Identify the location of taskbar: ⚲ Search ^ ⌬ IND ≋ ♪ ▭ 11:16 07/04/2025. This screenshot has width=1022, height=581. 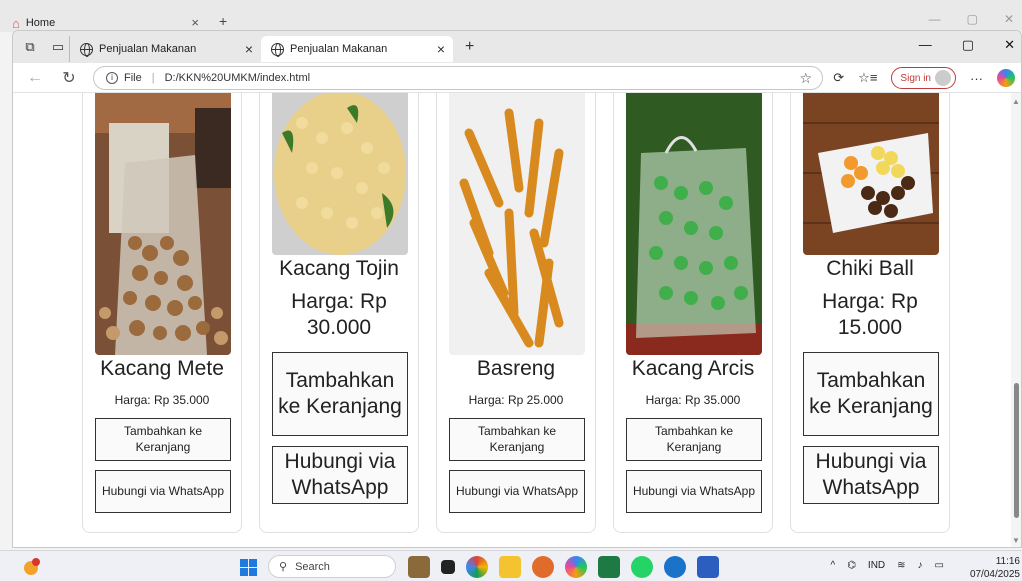
(511, 565).